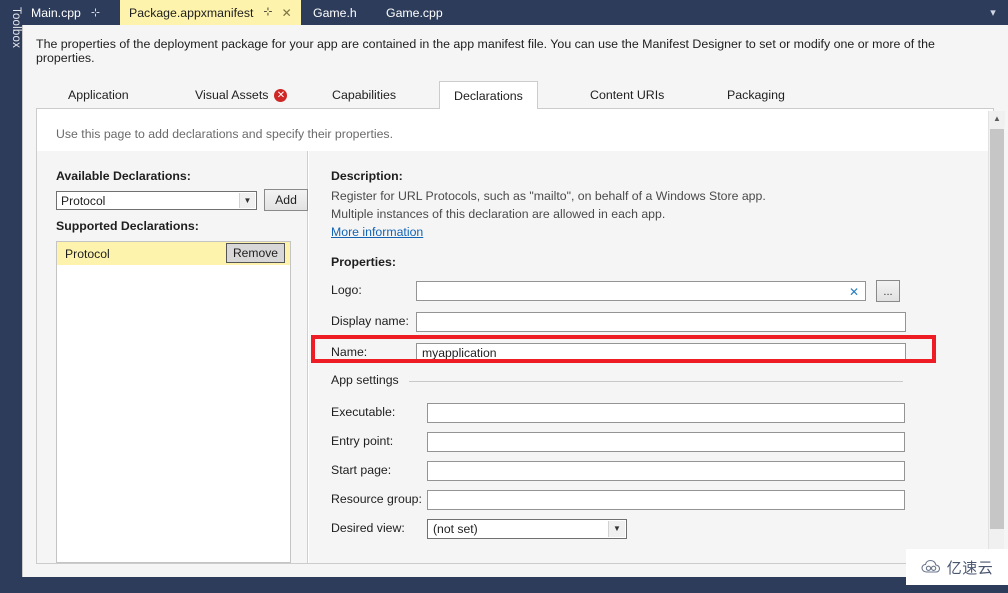 The height and width of the screenshot is (593, 1008). What do you see at coordinates (287, 13) in the screenshot?
I see `close-icon: ✕` at bounding box center [287, 13].